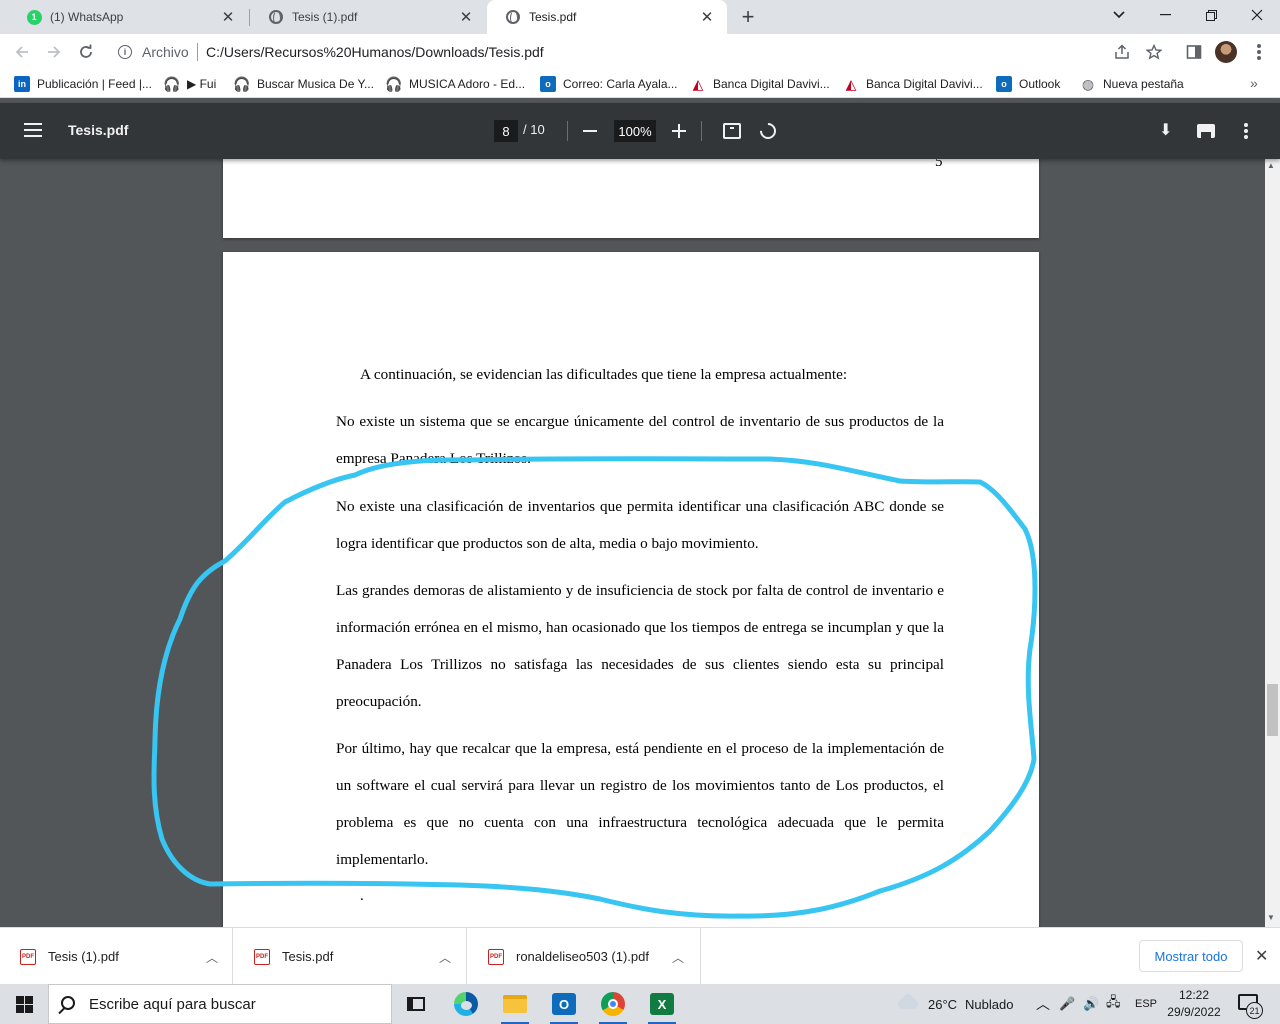 The height and width of the screenshot is (1024, 1280). What do you see at coordinates (68, 1003) in the screenshot?
I see `search-icon` at bounding box center [68, 1003].